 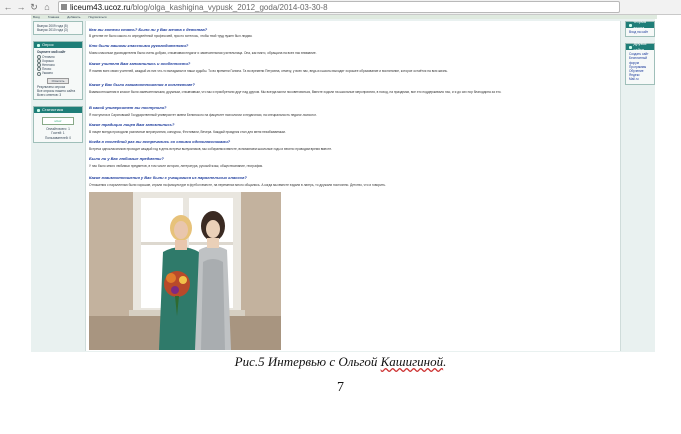 What do you see at coordinates (58, 137) in the screenshot?
I see `stats-users: Пользователей: 0` at bounding box center [58, 137].